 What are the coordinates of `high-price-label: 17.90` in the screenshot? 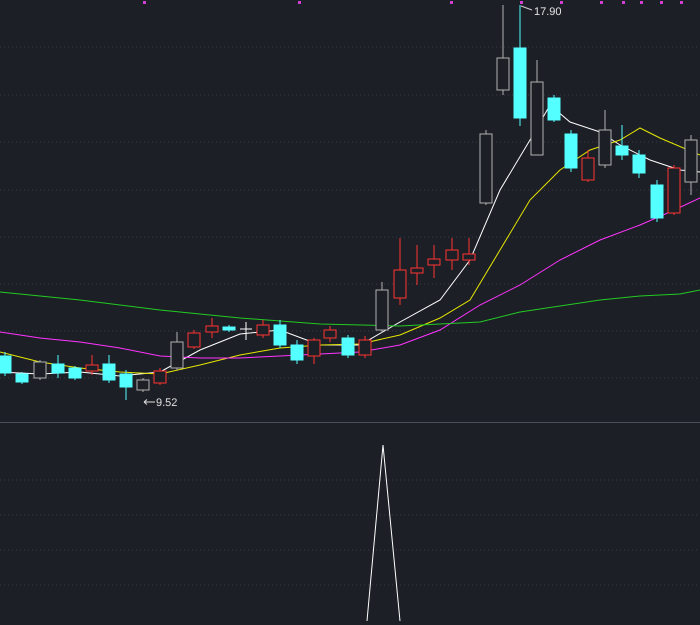 It's located at (548, 12).